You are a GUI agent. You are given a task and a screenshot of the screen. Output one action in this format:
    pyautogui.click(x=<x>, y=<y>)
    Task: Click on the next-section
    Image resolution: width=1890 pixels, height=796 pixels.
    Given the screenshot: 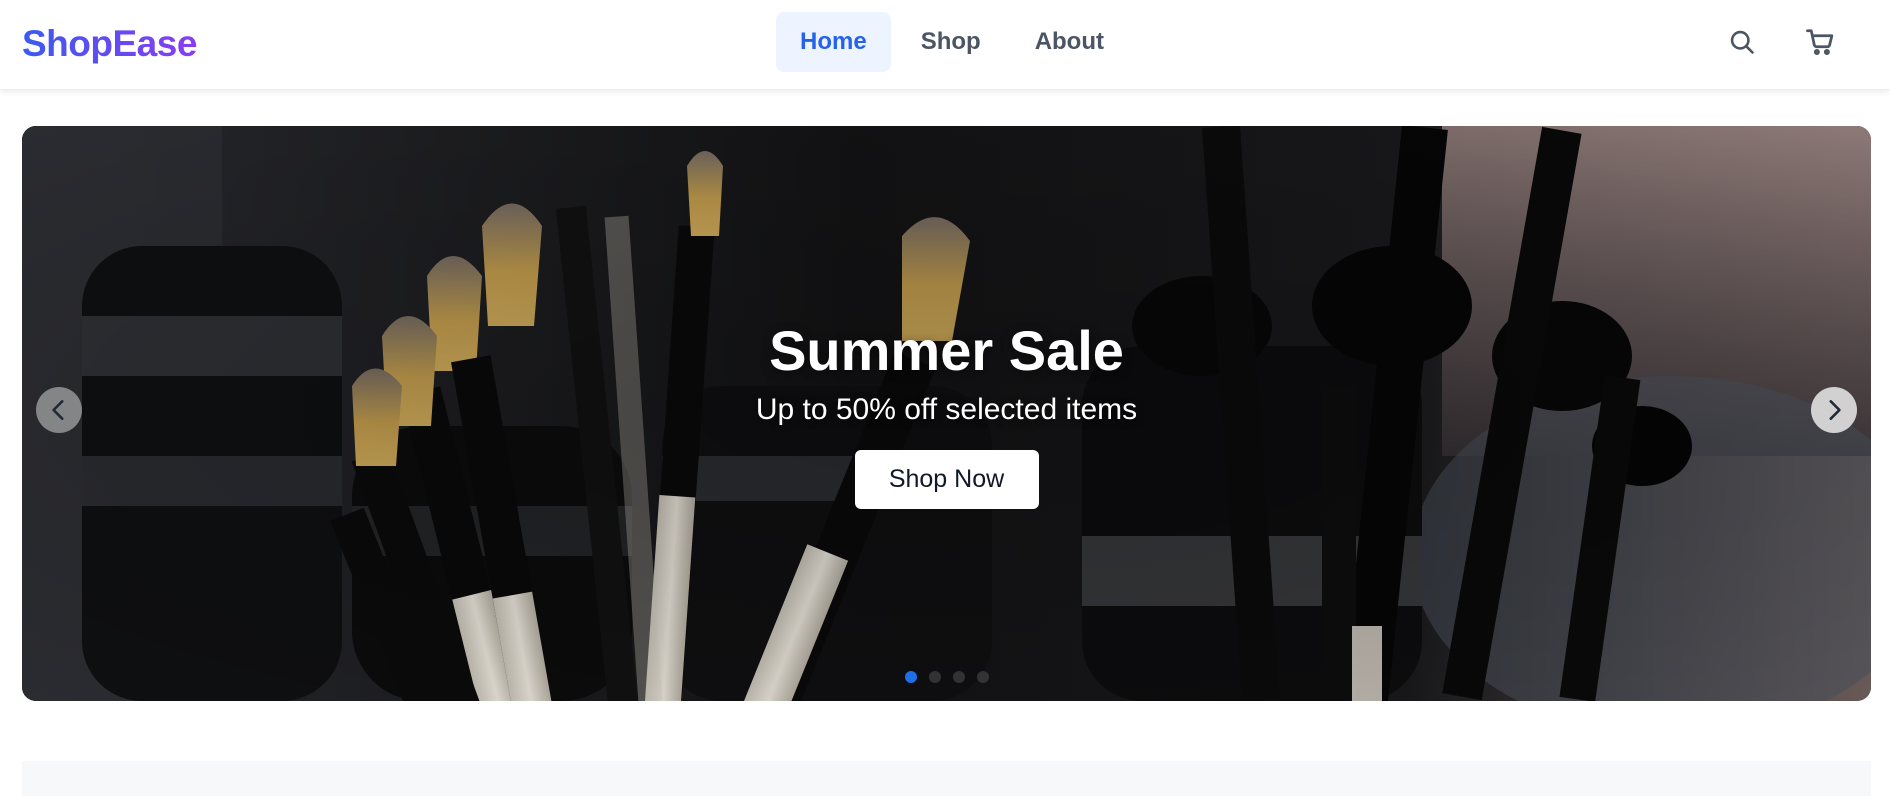 What is the action you would take?
    pyautogui.click(x=946, y=778)
    